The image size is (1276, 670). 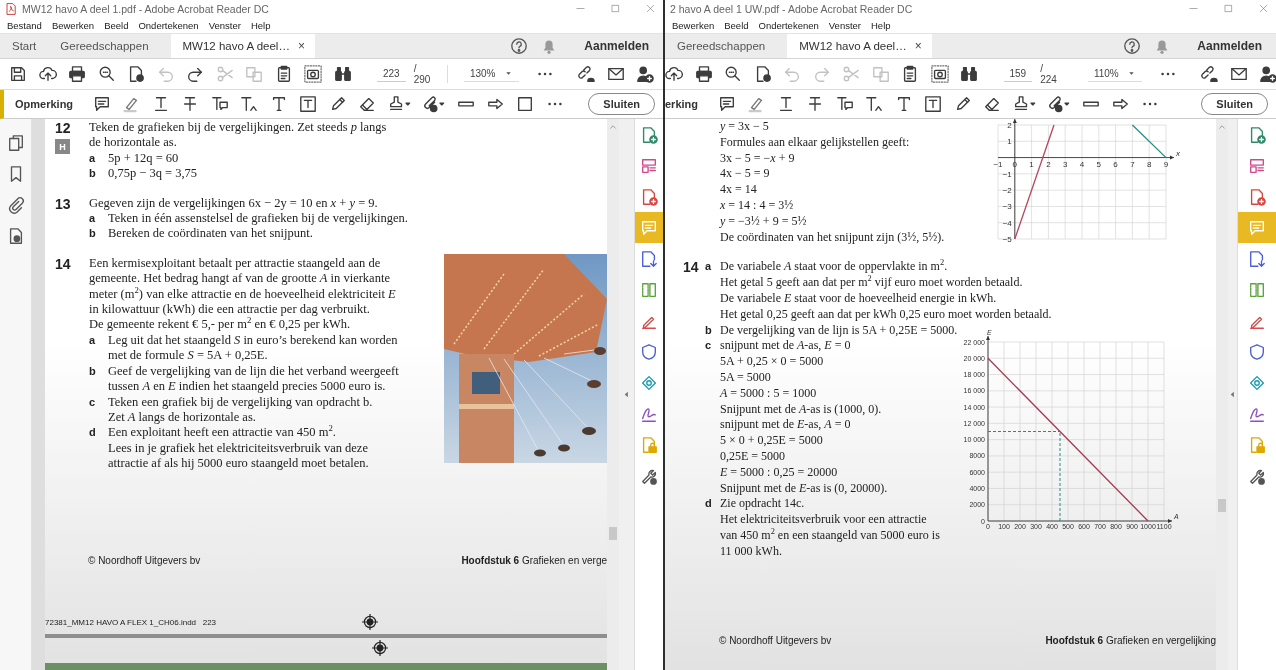 What do you see at coordinates (756, 104) in the screenshot?
I see `highlighter-icon` at bounding box center [756, 104].